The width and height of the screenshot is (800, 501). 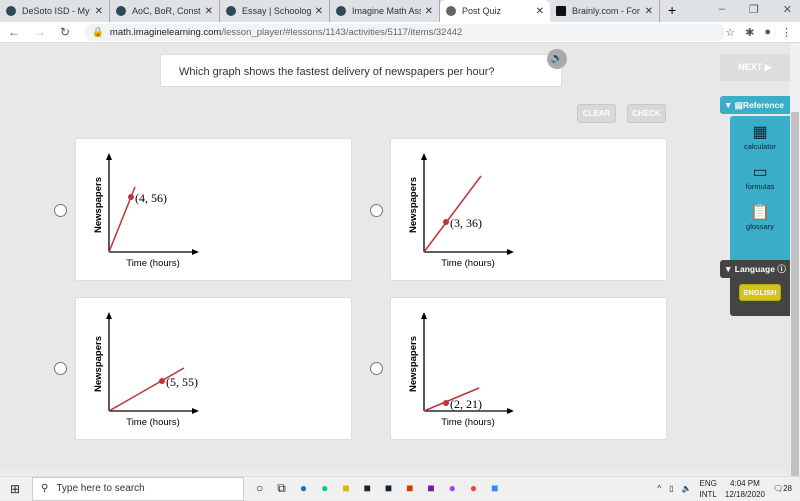 I want to click on browser-tab: Imagine Math Assignments✕, so click(x=385, y=11).